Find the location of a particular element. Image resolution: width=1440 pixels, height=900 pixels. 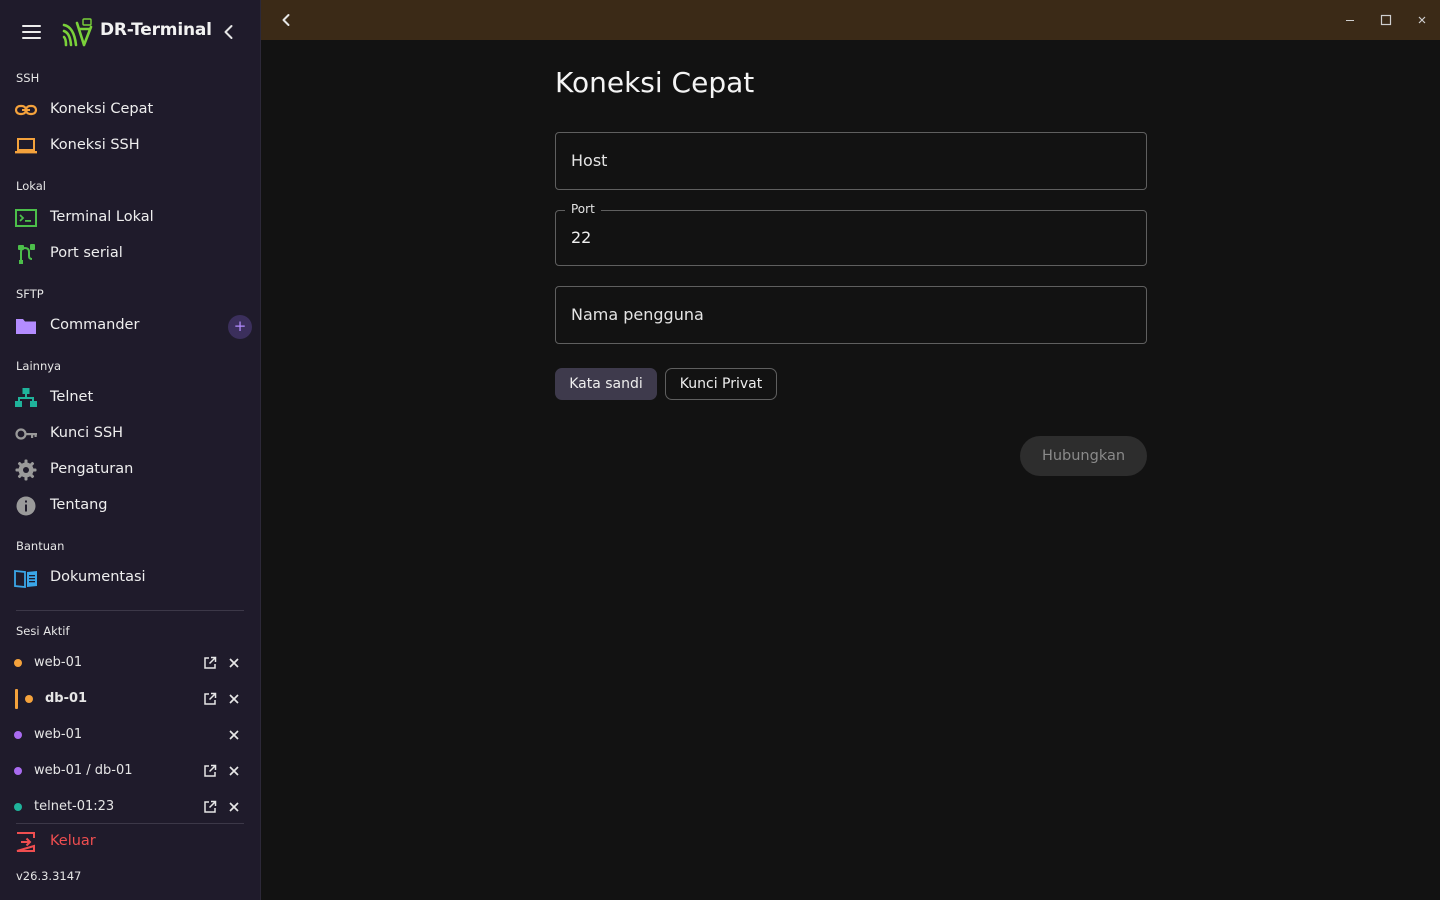

page-title: Koneksi Cepat is located at coordinates (655, 82).